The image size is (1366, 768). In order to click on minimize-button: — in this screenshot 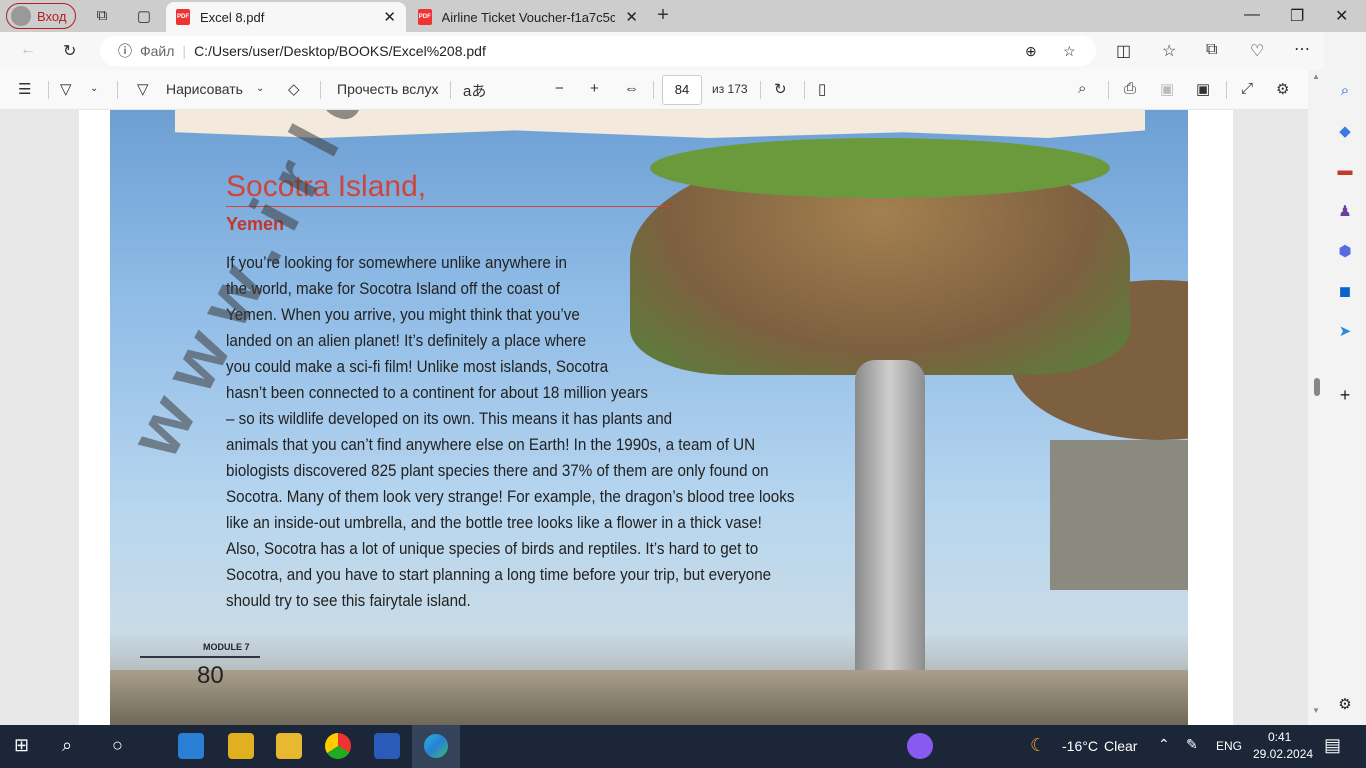, I will do `click(1252, 15)`.